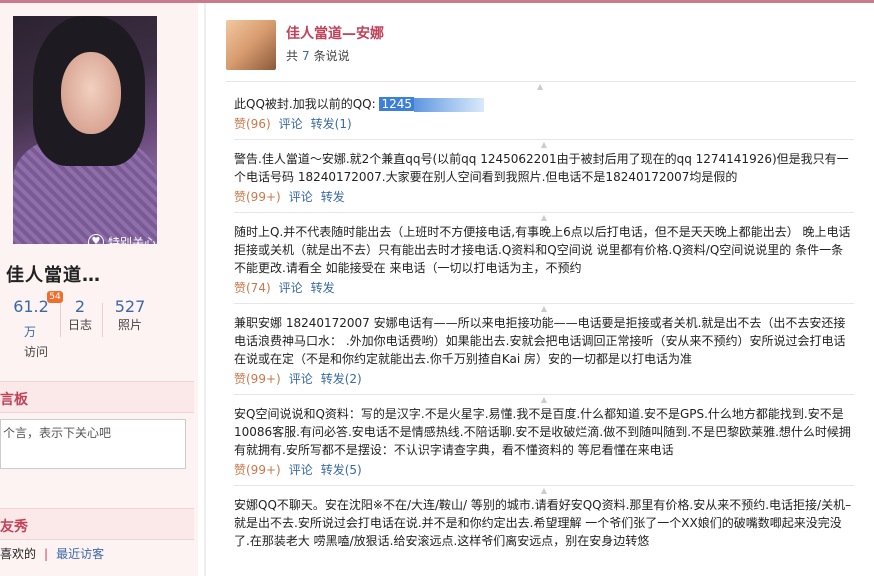  Describe the element at coordinates (96, 239) in the screenshot. I see `heart-plus-icon: ♥` at that location.